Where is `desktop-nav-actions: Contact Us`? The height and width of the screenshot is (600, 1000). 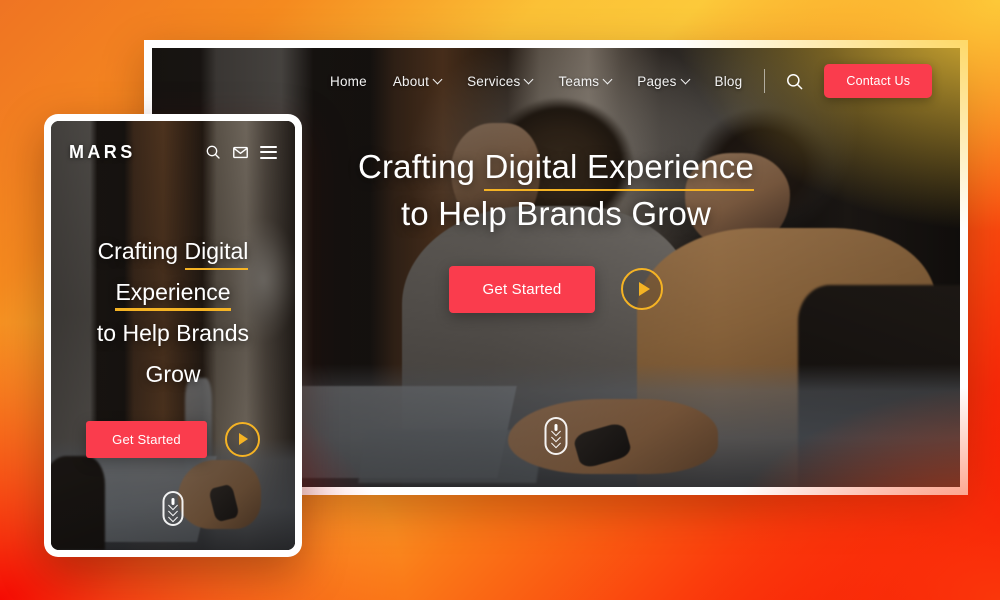
desktop-nav-actions: Contact Us is located at coordinates (848, 81).